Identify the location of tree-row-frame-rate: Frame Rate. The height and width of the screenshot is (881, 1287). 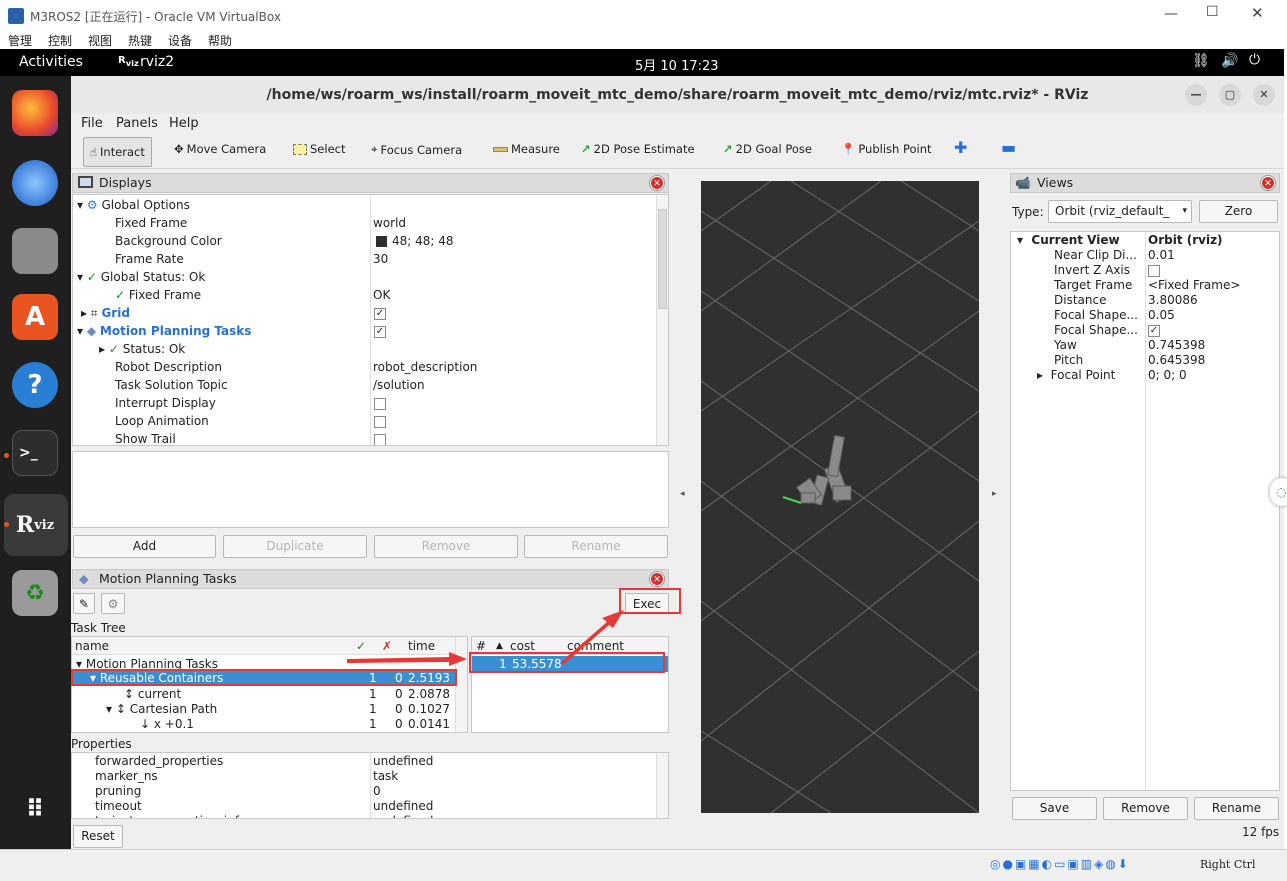
(149, 259).